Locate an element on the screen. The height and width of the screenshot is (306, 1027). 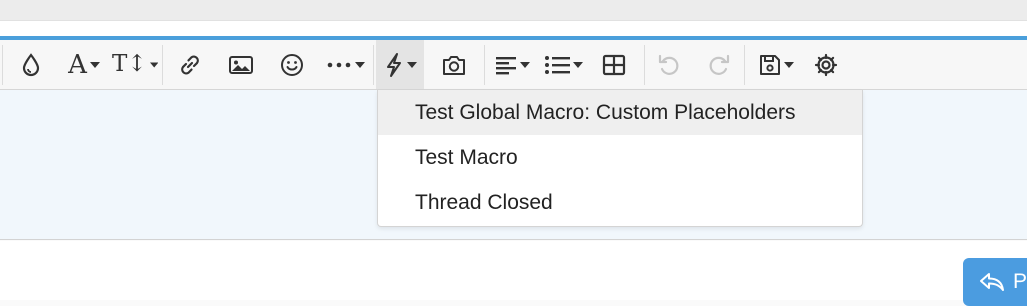
undo-icon is located at coordinates (668, 64).